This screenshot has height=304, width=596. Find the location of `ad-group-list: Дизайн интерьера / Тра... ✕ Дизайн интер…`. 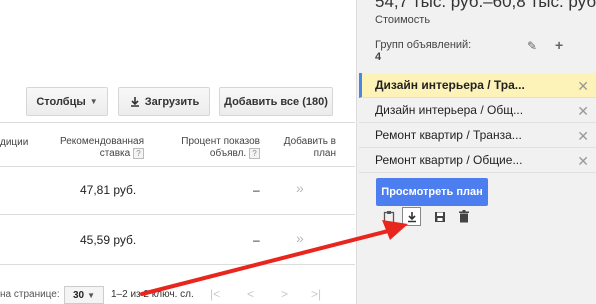

ad-group-list: Дизайн интерьера / Тра... ✕ Дизайн интер… is located at coordinates (477, 123).